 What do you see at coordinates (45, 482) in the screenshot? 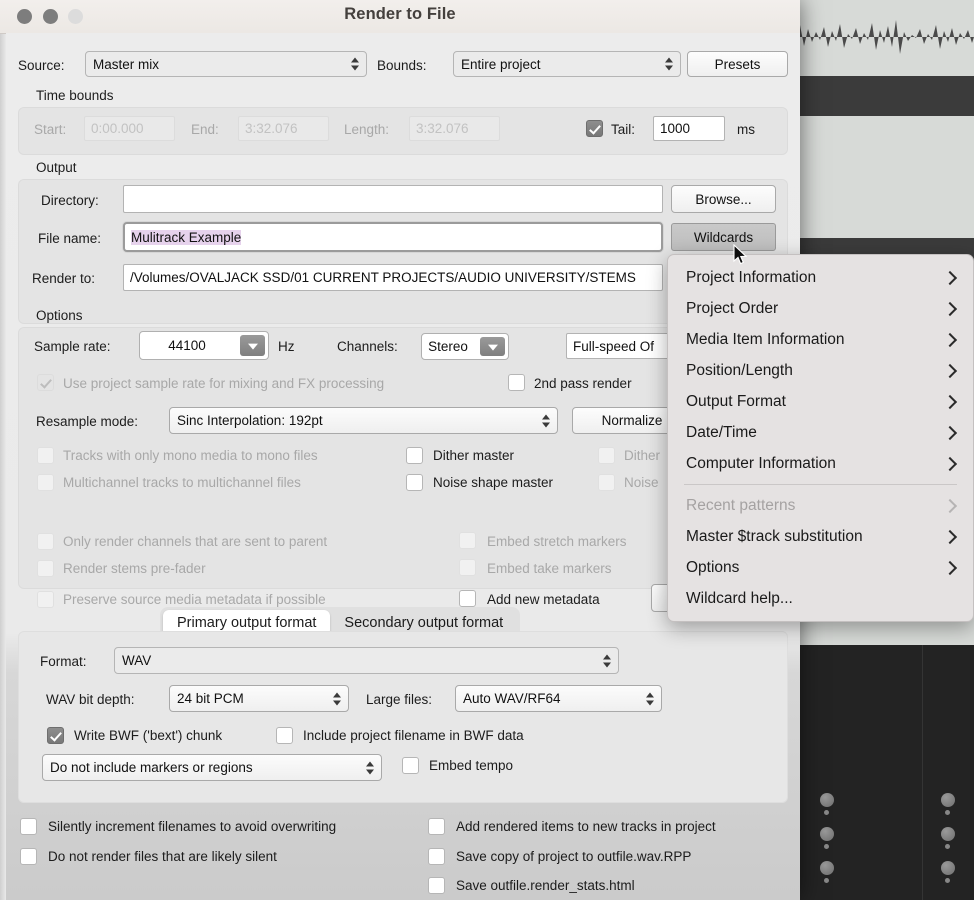
I see `multichannel-tracks-checkbox` at bounding box center [45, 482].